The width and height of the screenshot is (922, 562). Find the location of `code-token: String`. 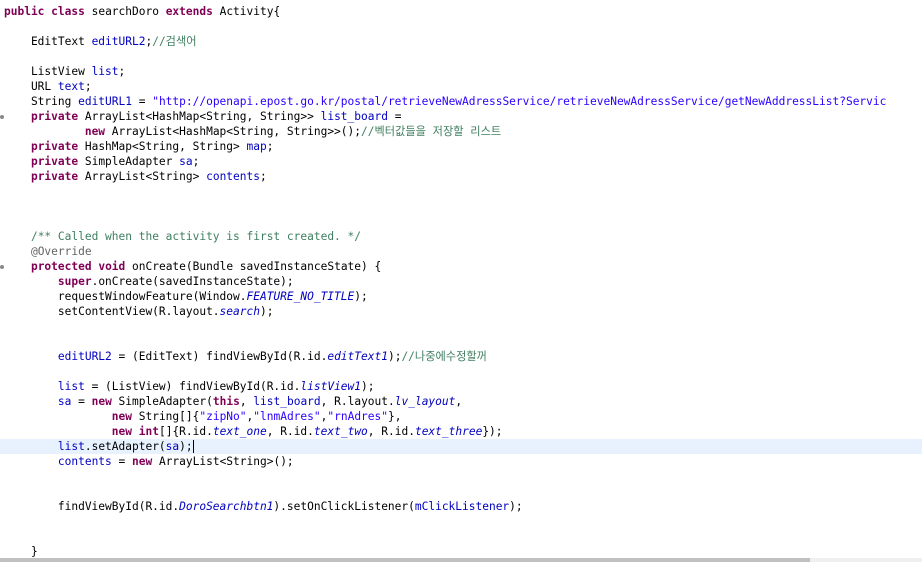

code-token: String is located at coordinates (41, 101).